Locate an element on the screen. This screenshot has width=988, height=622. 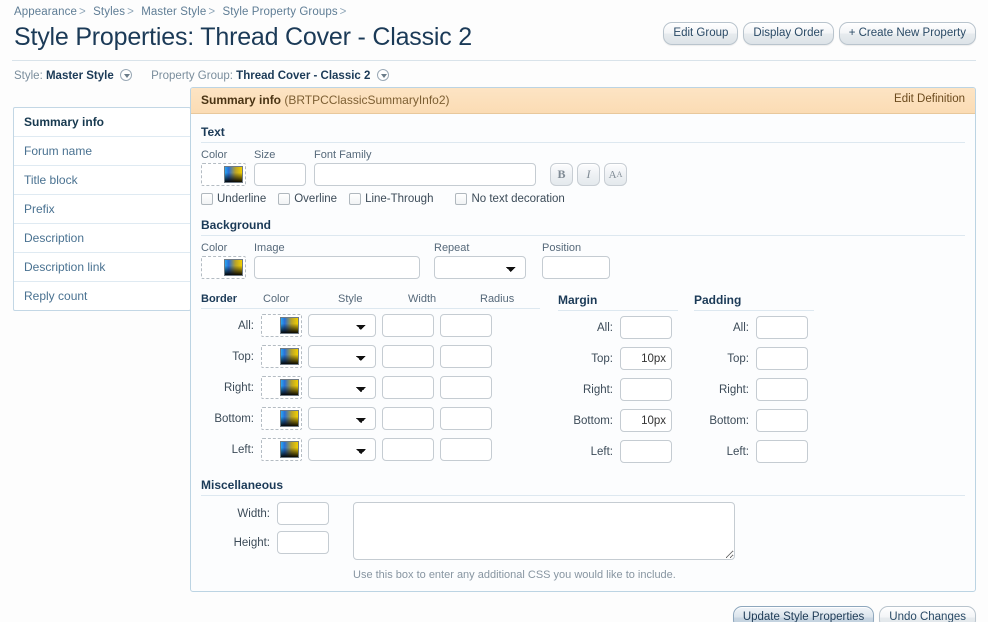
capitalize-button: AA is located at coordinates (615, 174).